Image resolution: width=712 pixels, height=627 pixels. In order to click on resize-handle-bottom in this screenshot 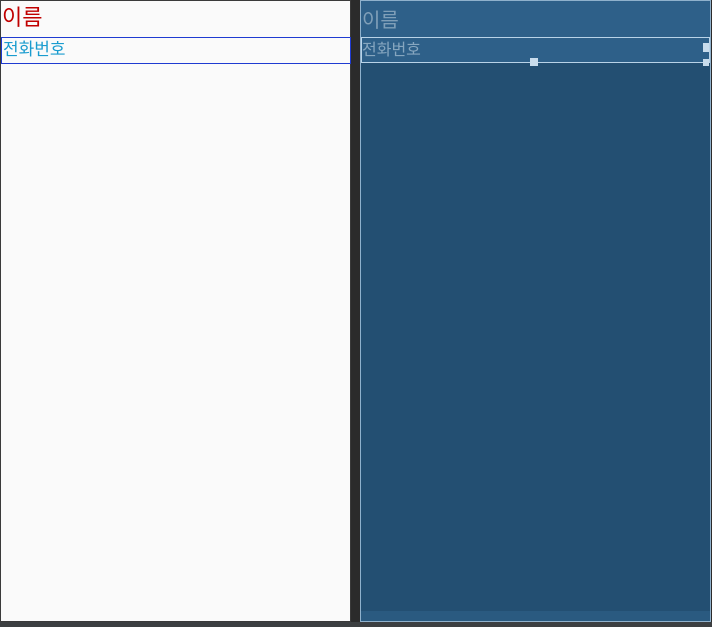, I will do `click(534, 62)`.